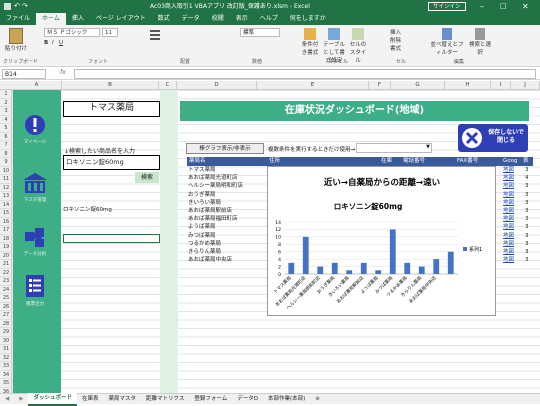 The width and height of the screenshot is (540, 406). Describe the element at coordinates (35, 129) in the screenshot. I see `sidebar-item-mypage: マイページ` at that location.